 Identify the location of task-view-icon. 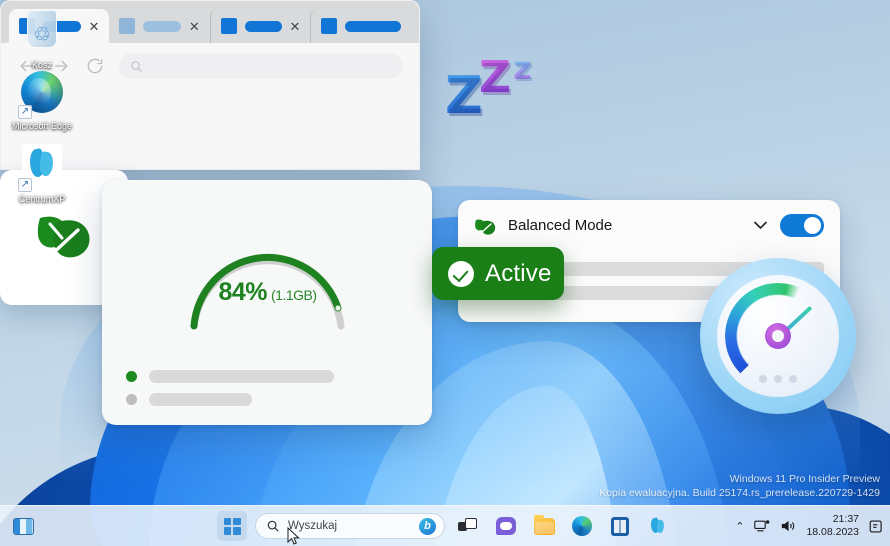
(468, 526).